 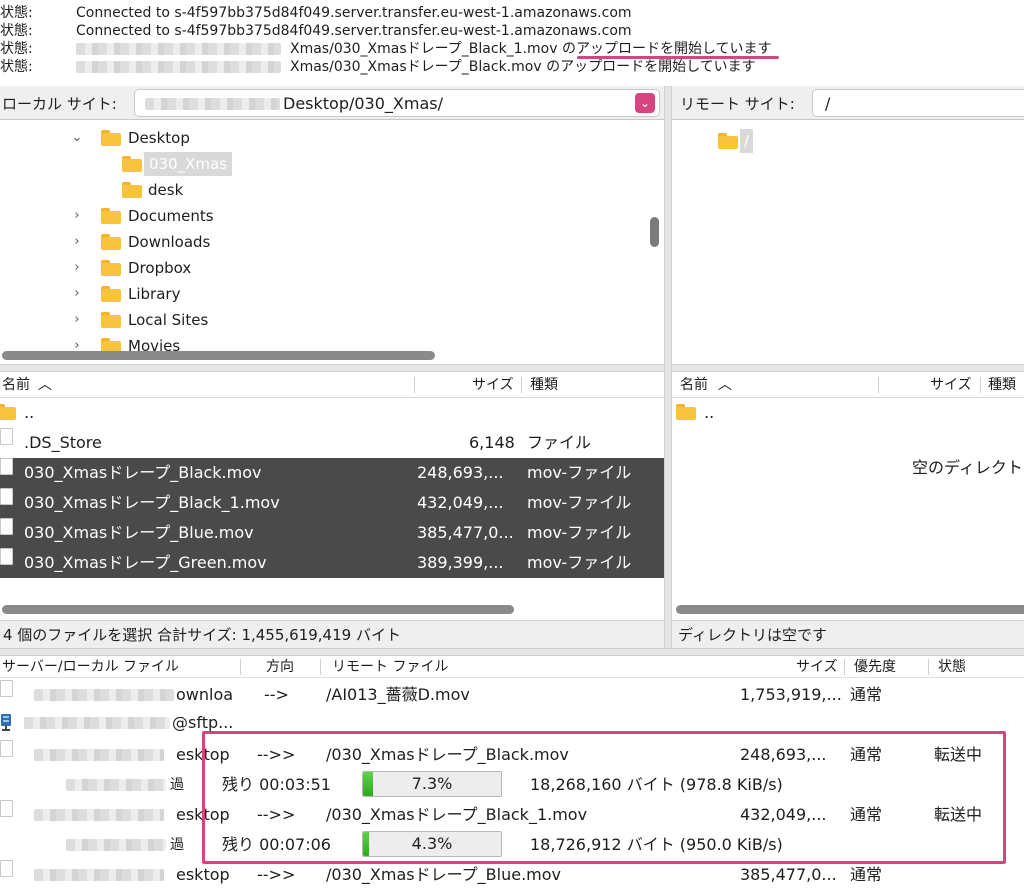 I want to click on remote-status-bar: ディレクトリは空です, so click(x=848, y=634).